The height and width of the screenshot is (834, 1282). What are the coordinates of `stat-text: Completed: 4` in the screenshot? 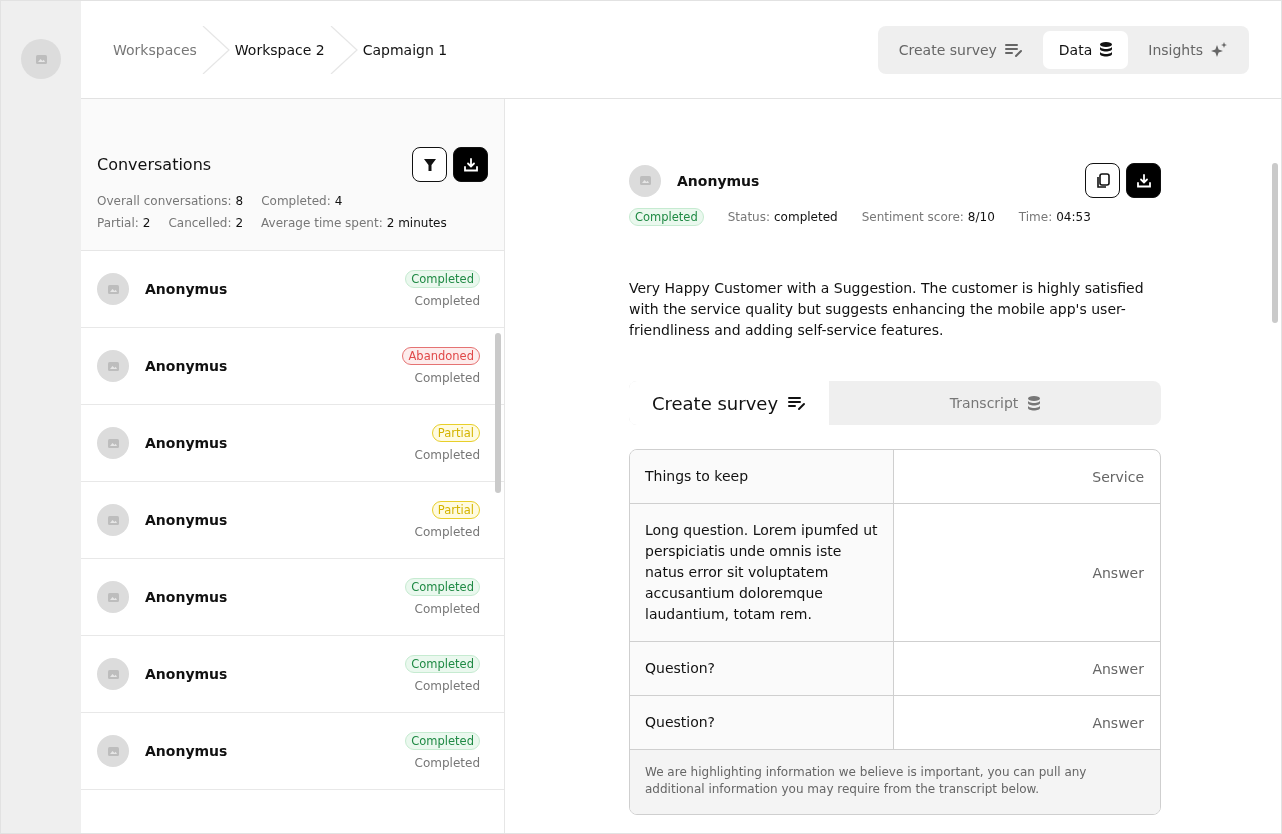 It's located at (302, 201).